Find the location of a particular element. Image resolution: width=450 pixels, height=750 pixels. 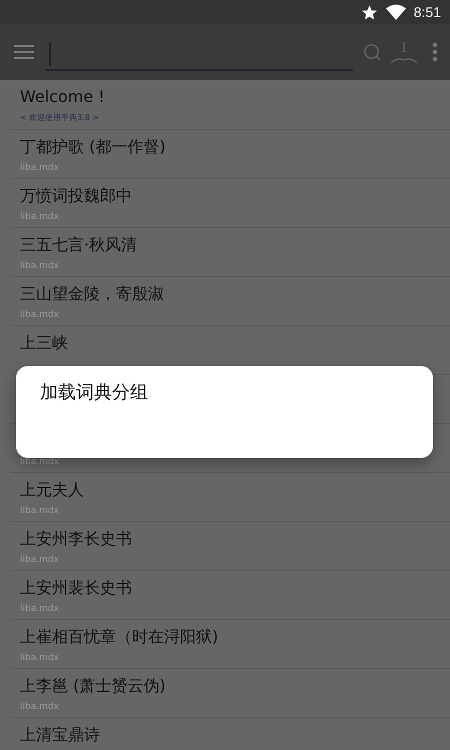

entry-title: 上安州裴长史书 is located at coordinates (235, 588).